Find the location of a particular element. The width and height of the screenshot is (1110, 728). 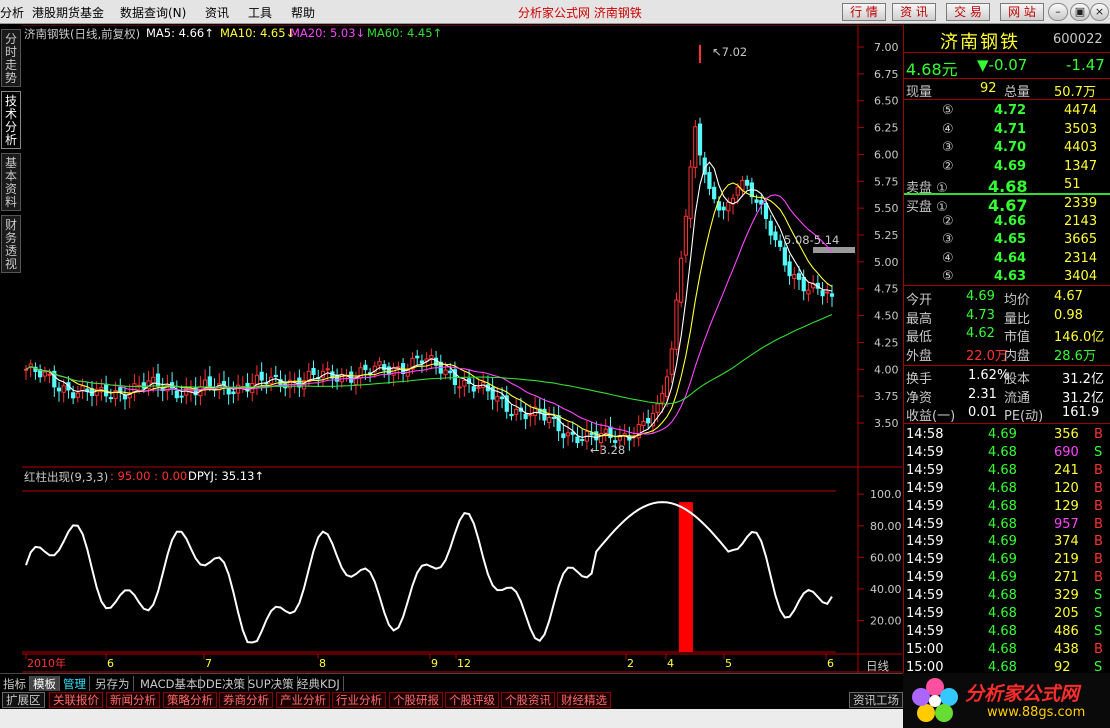

band-annotation: 5.08-5.14 is located at coordinates (812, 240).